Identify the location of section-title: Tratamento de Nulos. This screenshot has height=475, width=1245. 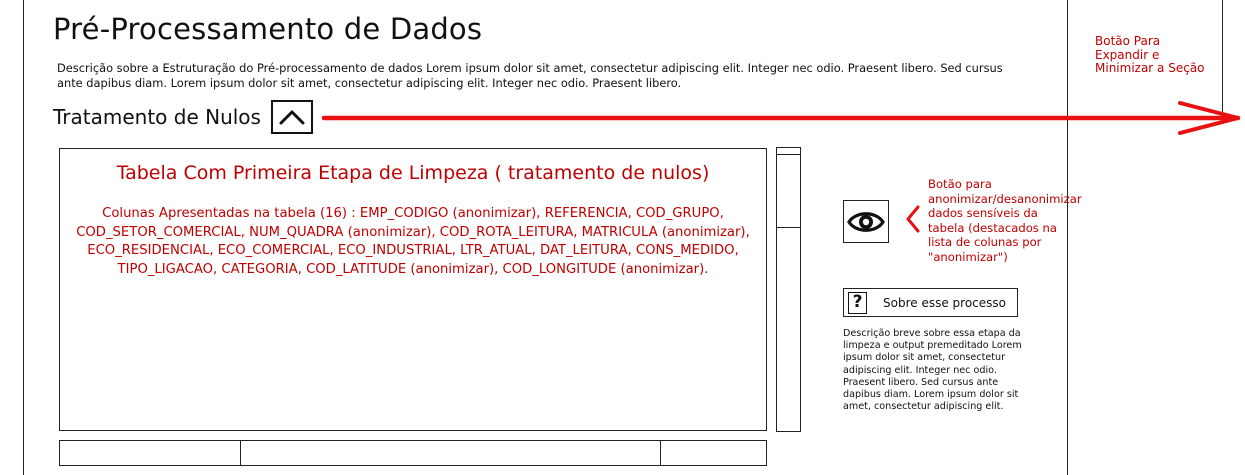
(157, 117).